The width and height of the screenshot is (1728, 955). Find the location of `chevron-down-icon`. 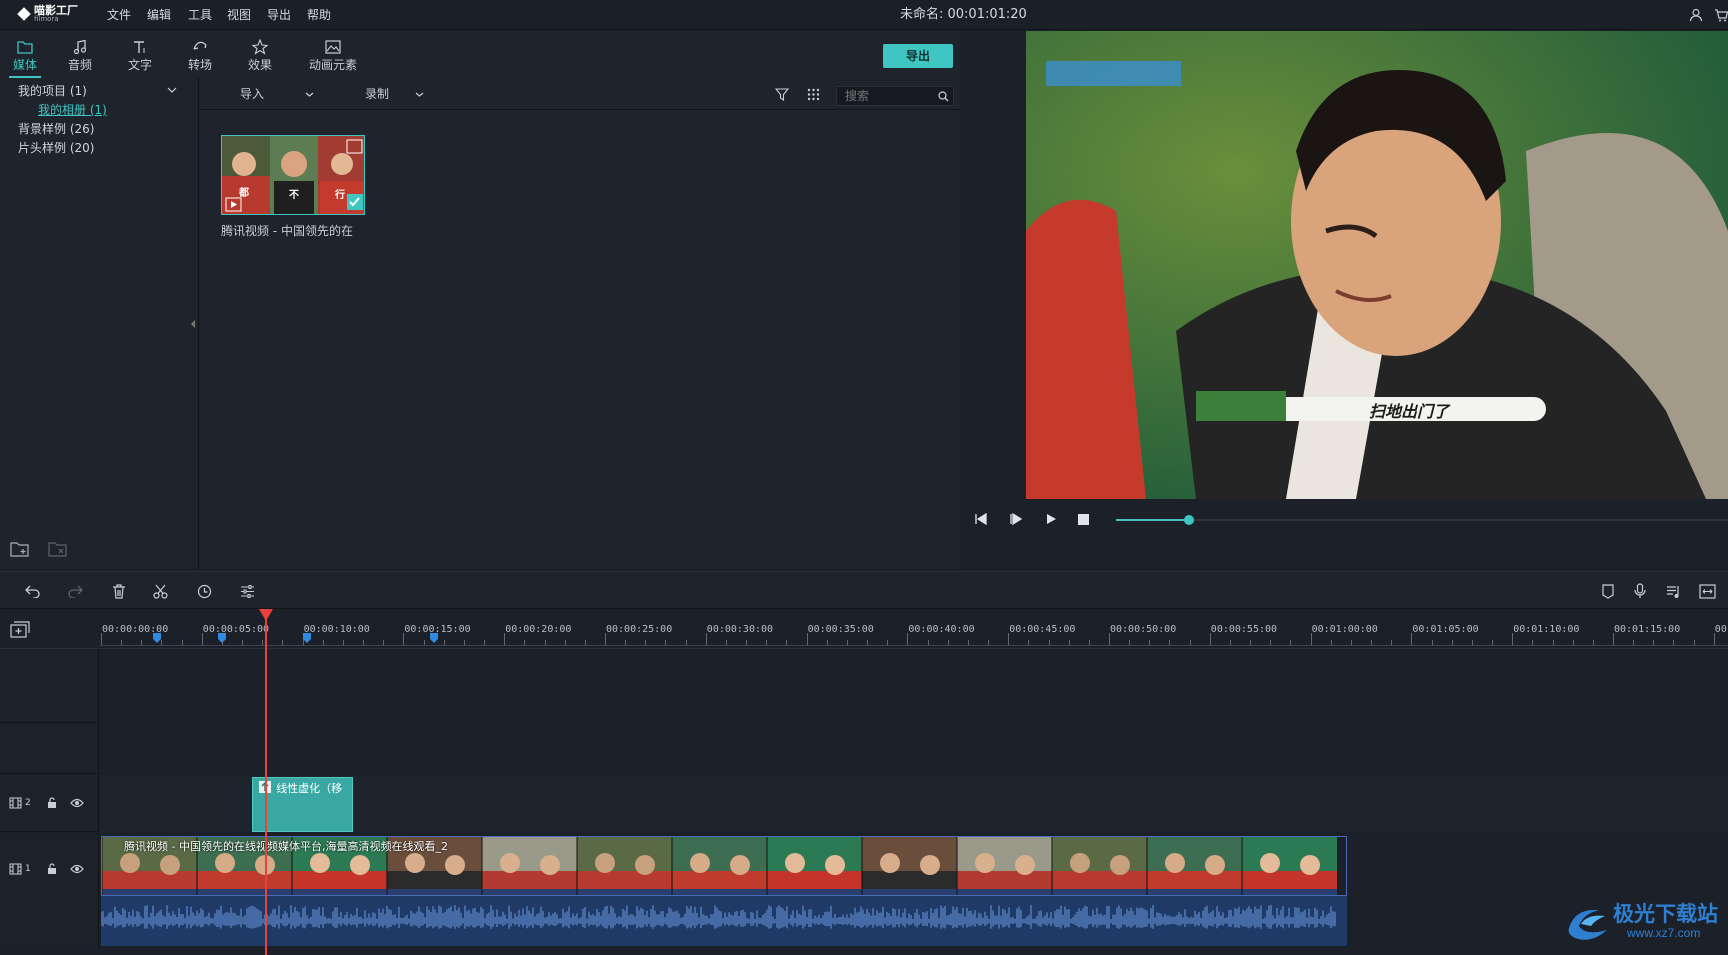

chevron-down-icon is located at coordinates (172, 90).